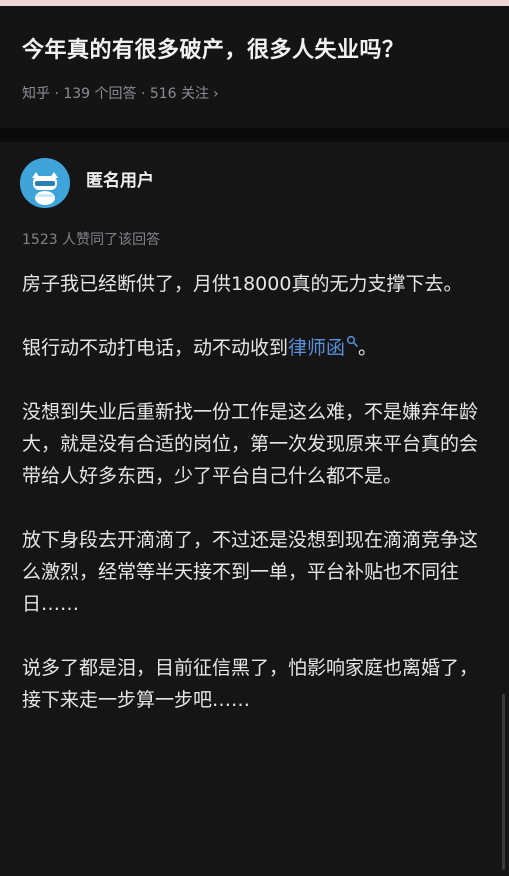 The height and width of the screenshot is (876, 509). I want to click on scrollbar-thumb, so click(503, 782).